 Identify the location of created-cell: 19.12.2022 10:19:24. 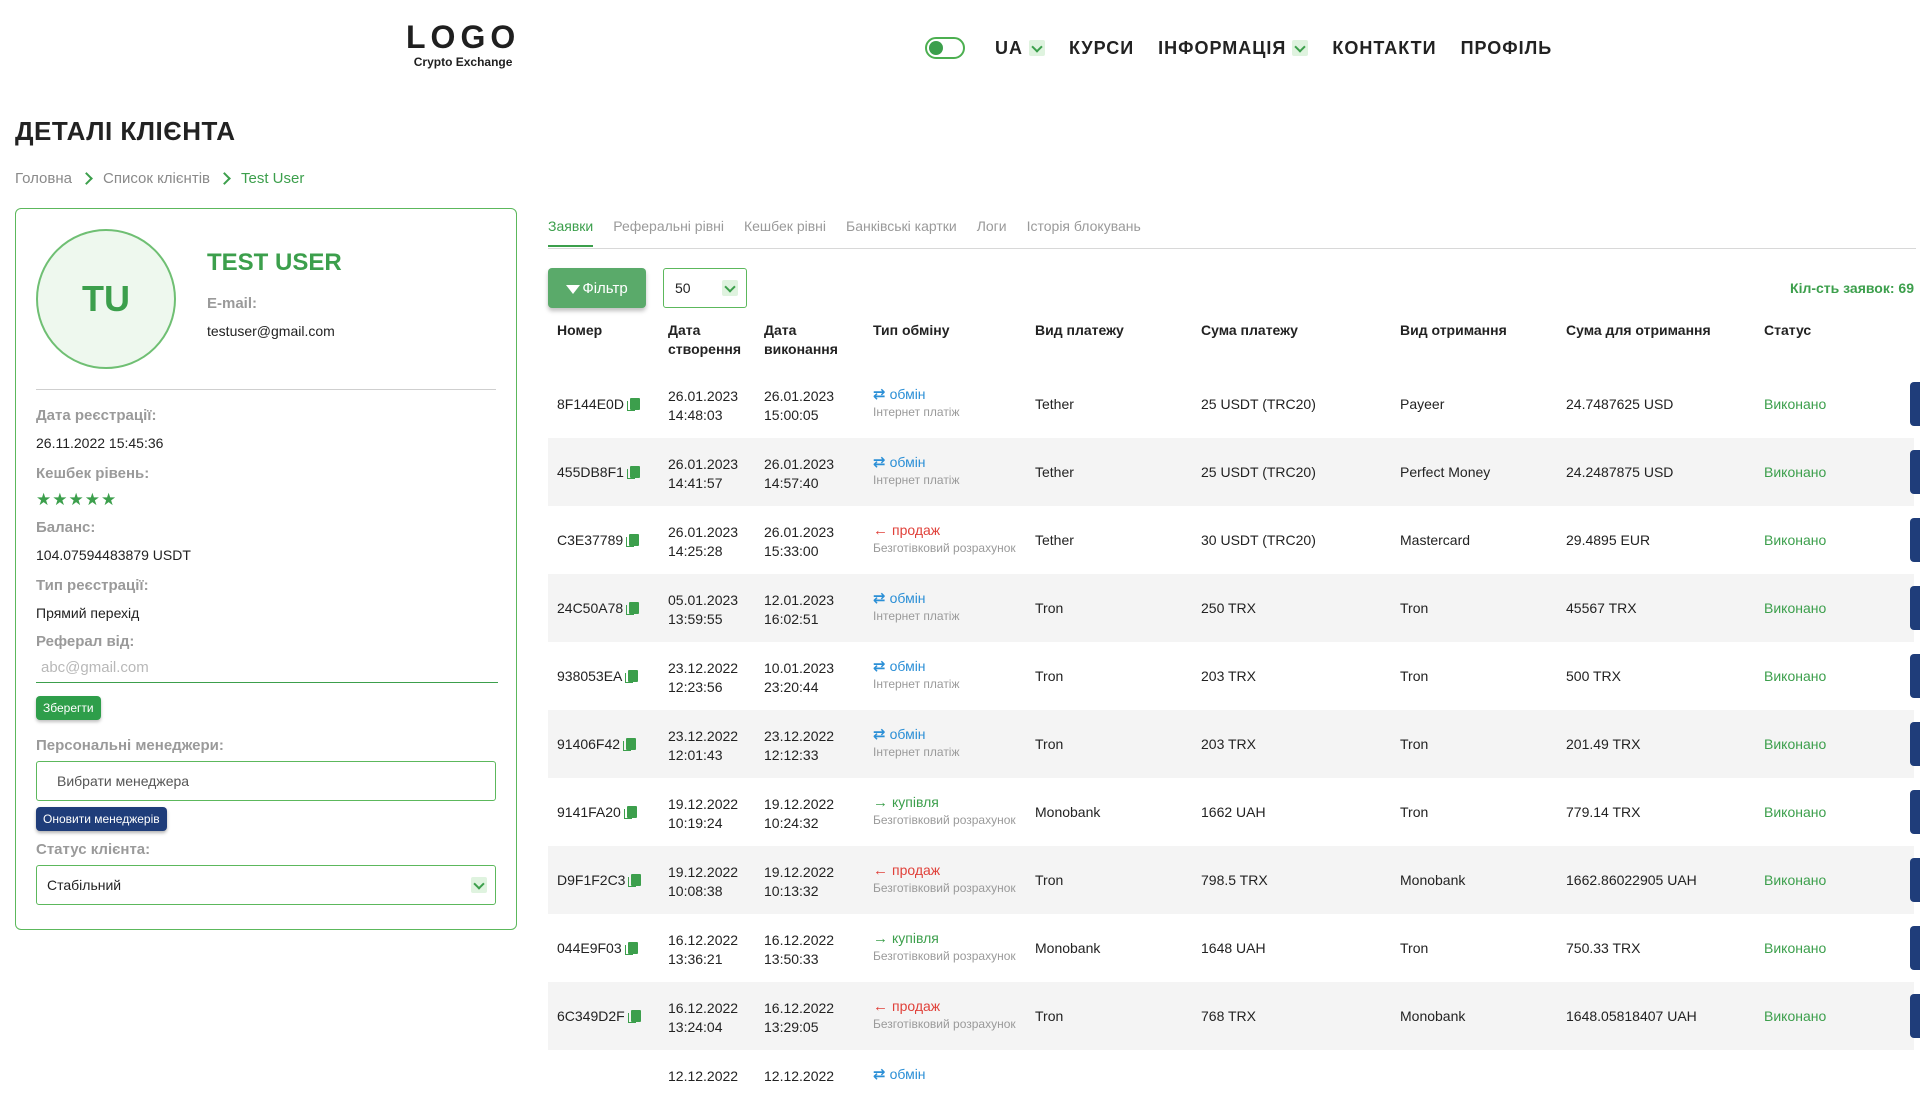
(703, 814).